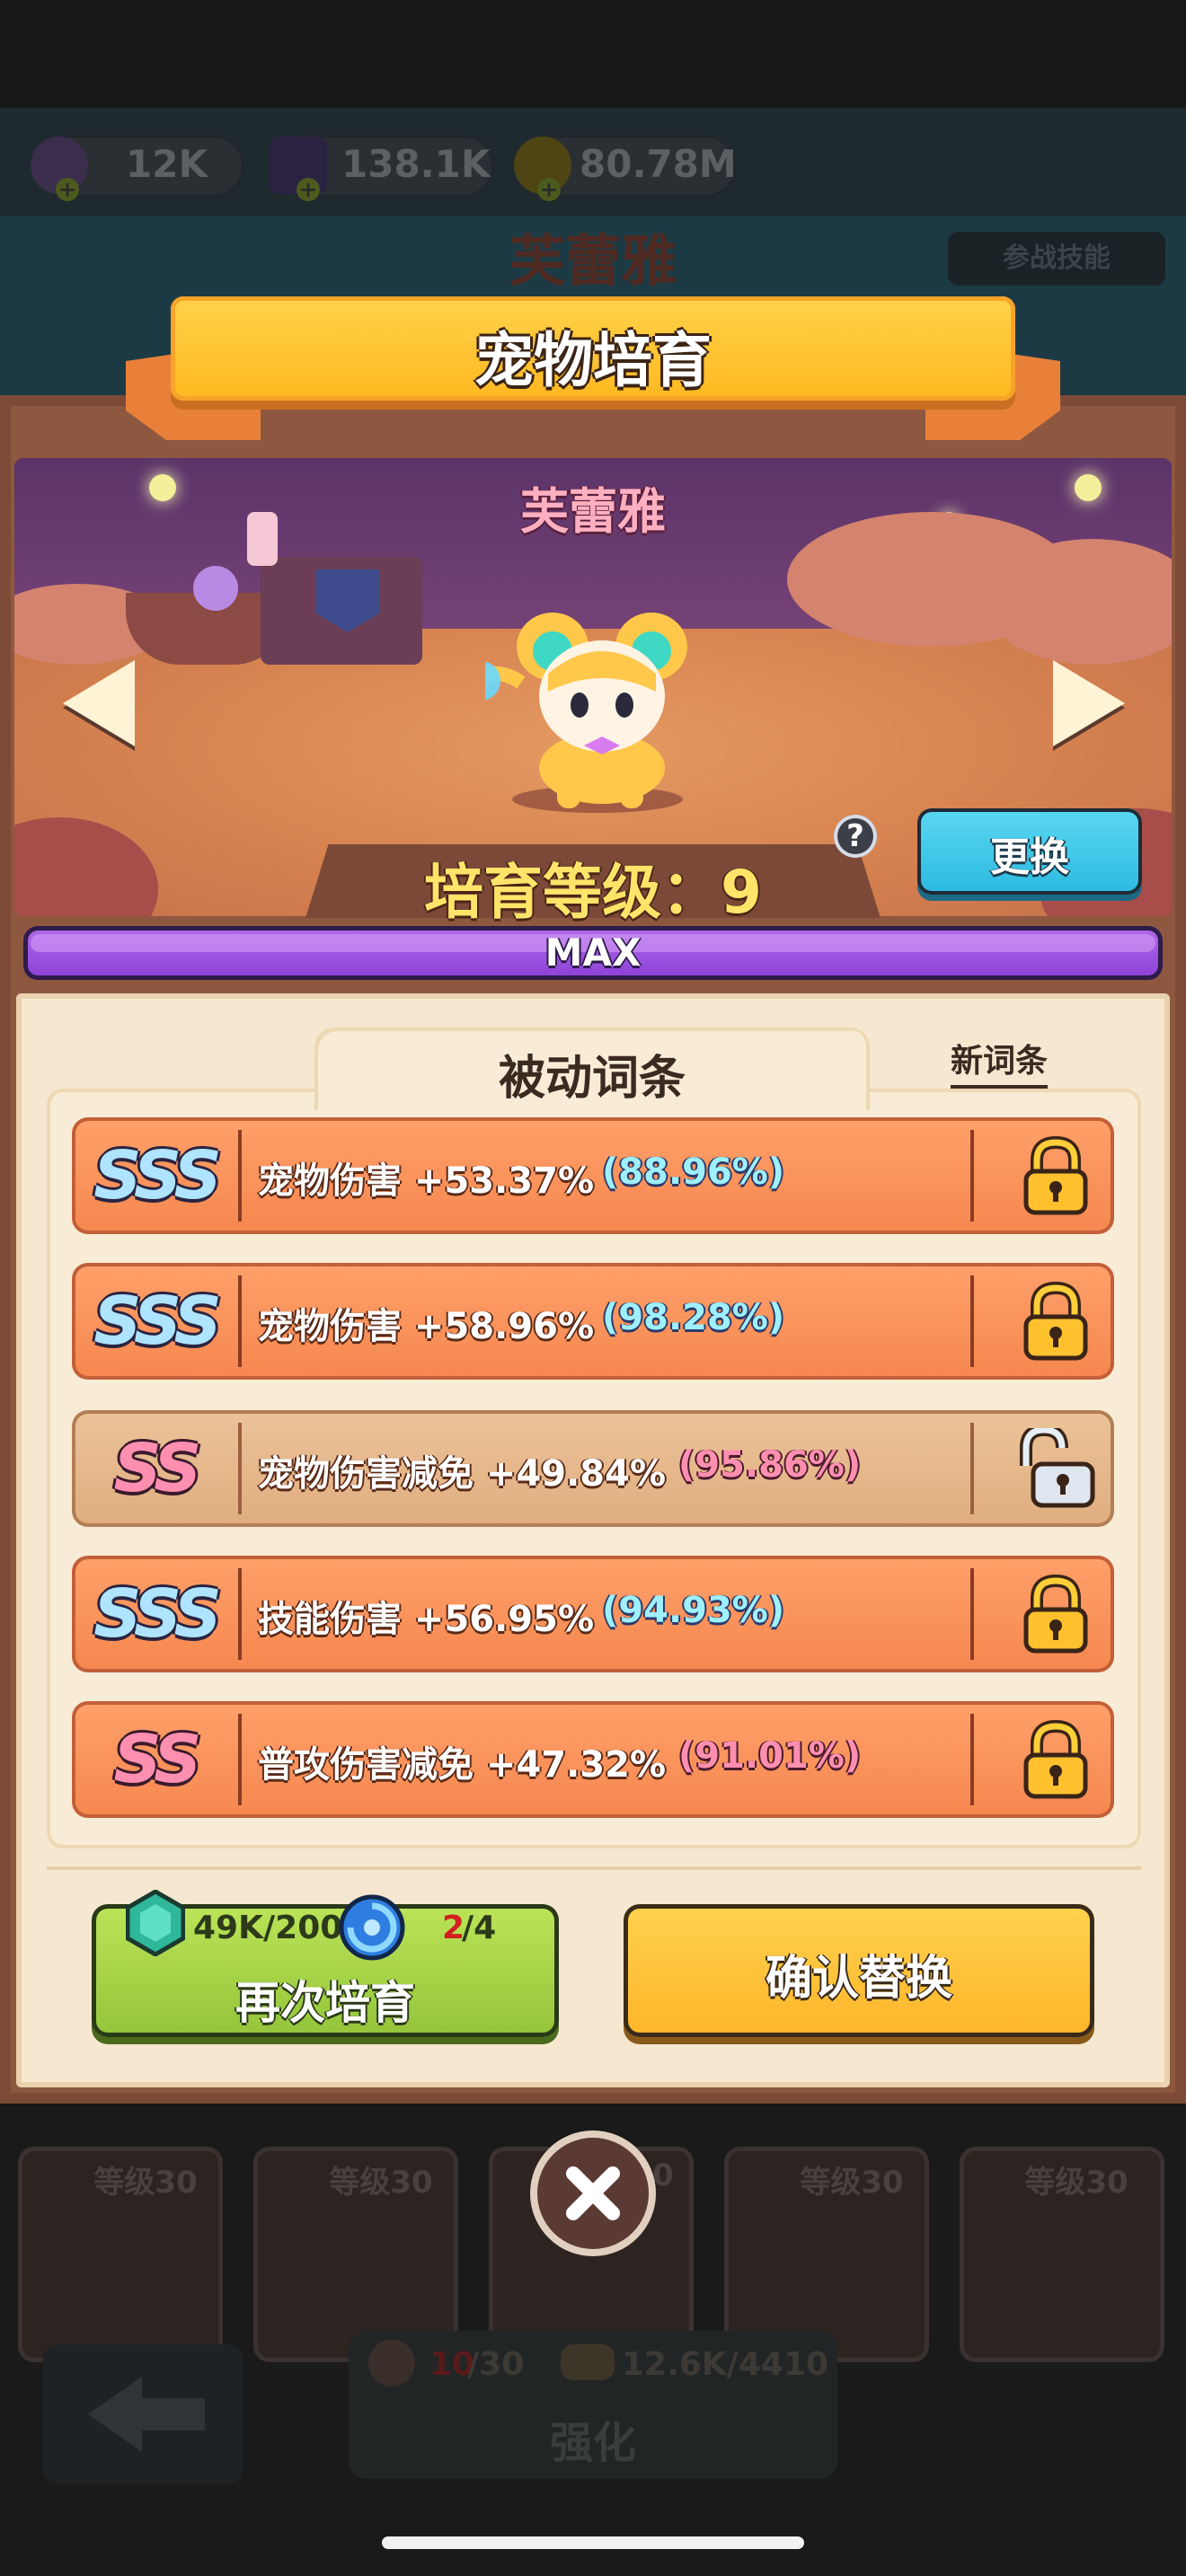 Image resolution: width=1186 pixels, height=2576 pixels. What do you see at coordinates (586, 710) in the screenshot?
I see `pet-character-icon` at bounding box center [586, 710].